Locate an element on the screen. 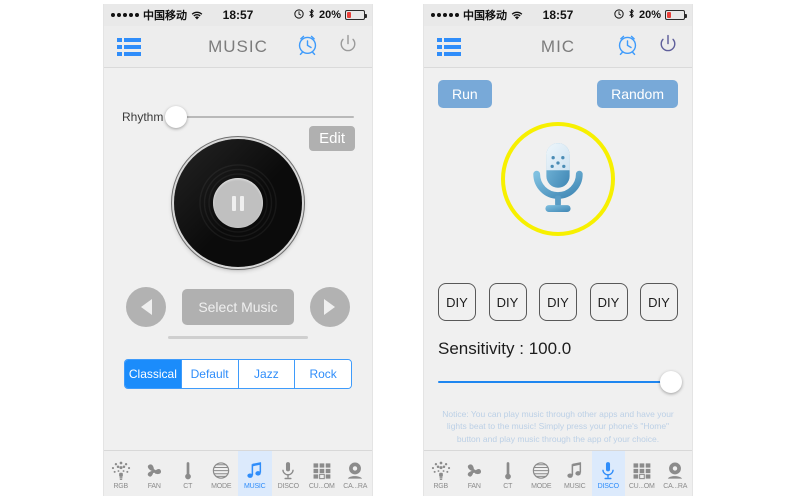 This screenshot has width=800, height=500. status-bar-left-group: 中国移动 is located at coordinates (157, 15).